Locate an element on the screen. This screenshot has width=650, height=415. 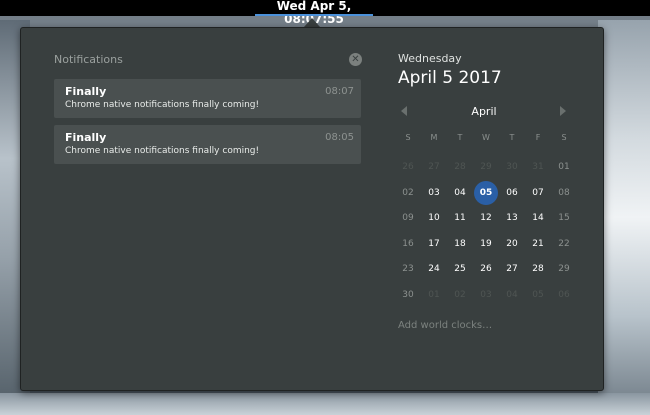
chevron-right-icon is located at coordinates (563, 111).